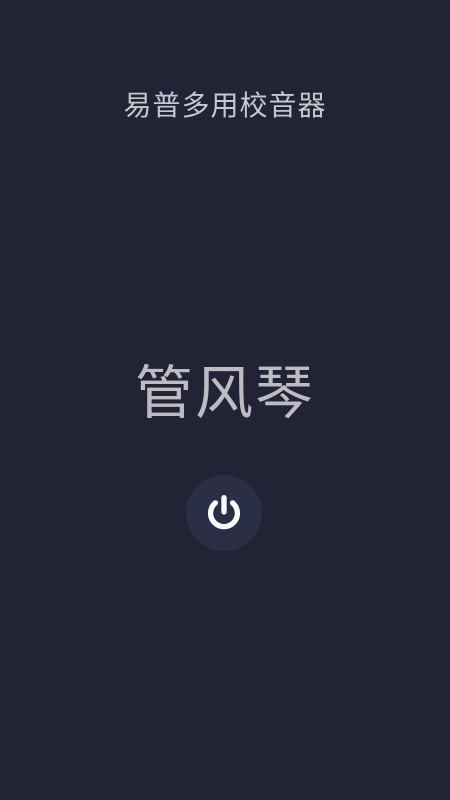  I want to click on power-icon, so click(224, 513).